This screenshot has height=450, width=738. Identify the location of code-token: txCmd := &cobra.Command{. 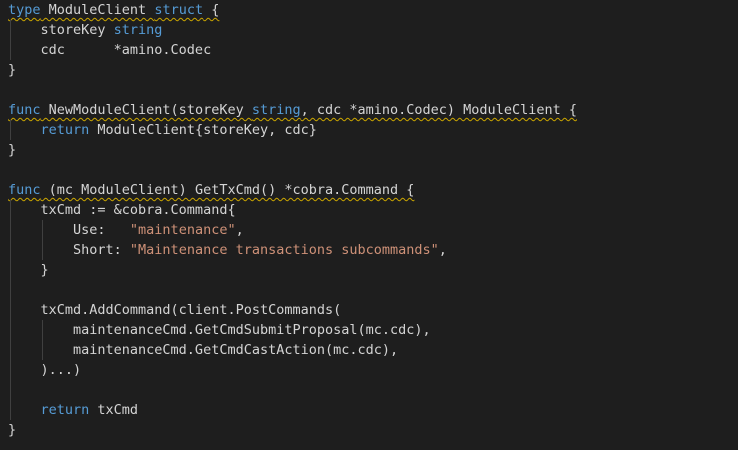
(122, 210).